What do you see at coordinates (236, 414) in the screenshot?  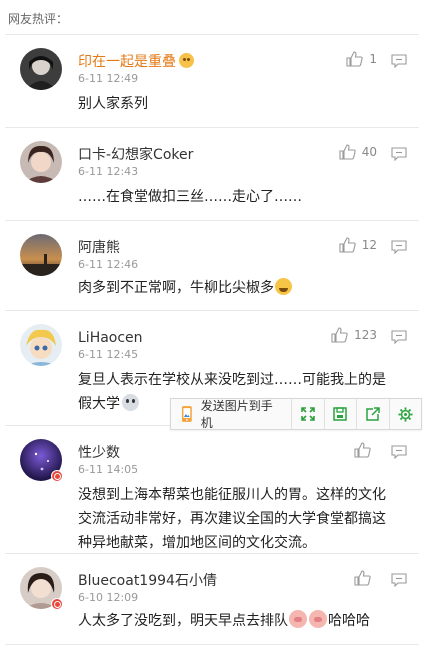 I see `send-image-label: 发送图片到手机` at bounding box center [236, 414].